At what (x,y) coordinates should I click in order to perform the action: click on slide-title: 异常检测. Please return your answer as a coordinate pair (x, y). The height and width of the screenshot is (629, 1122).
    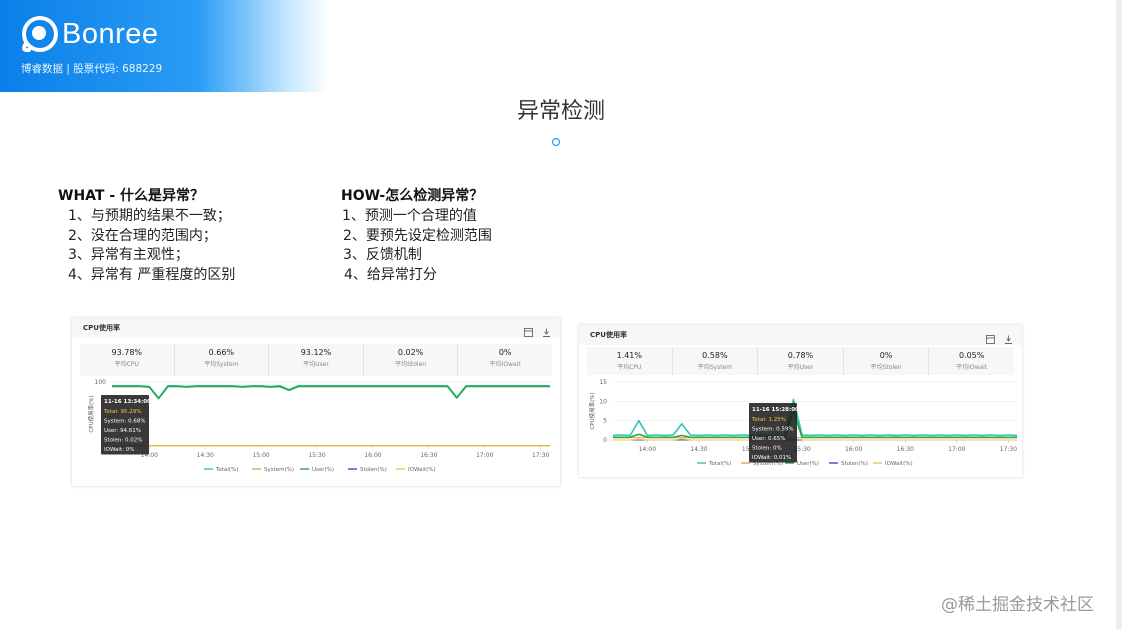
    Looking at the image, I should click on (560, 111).